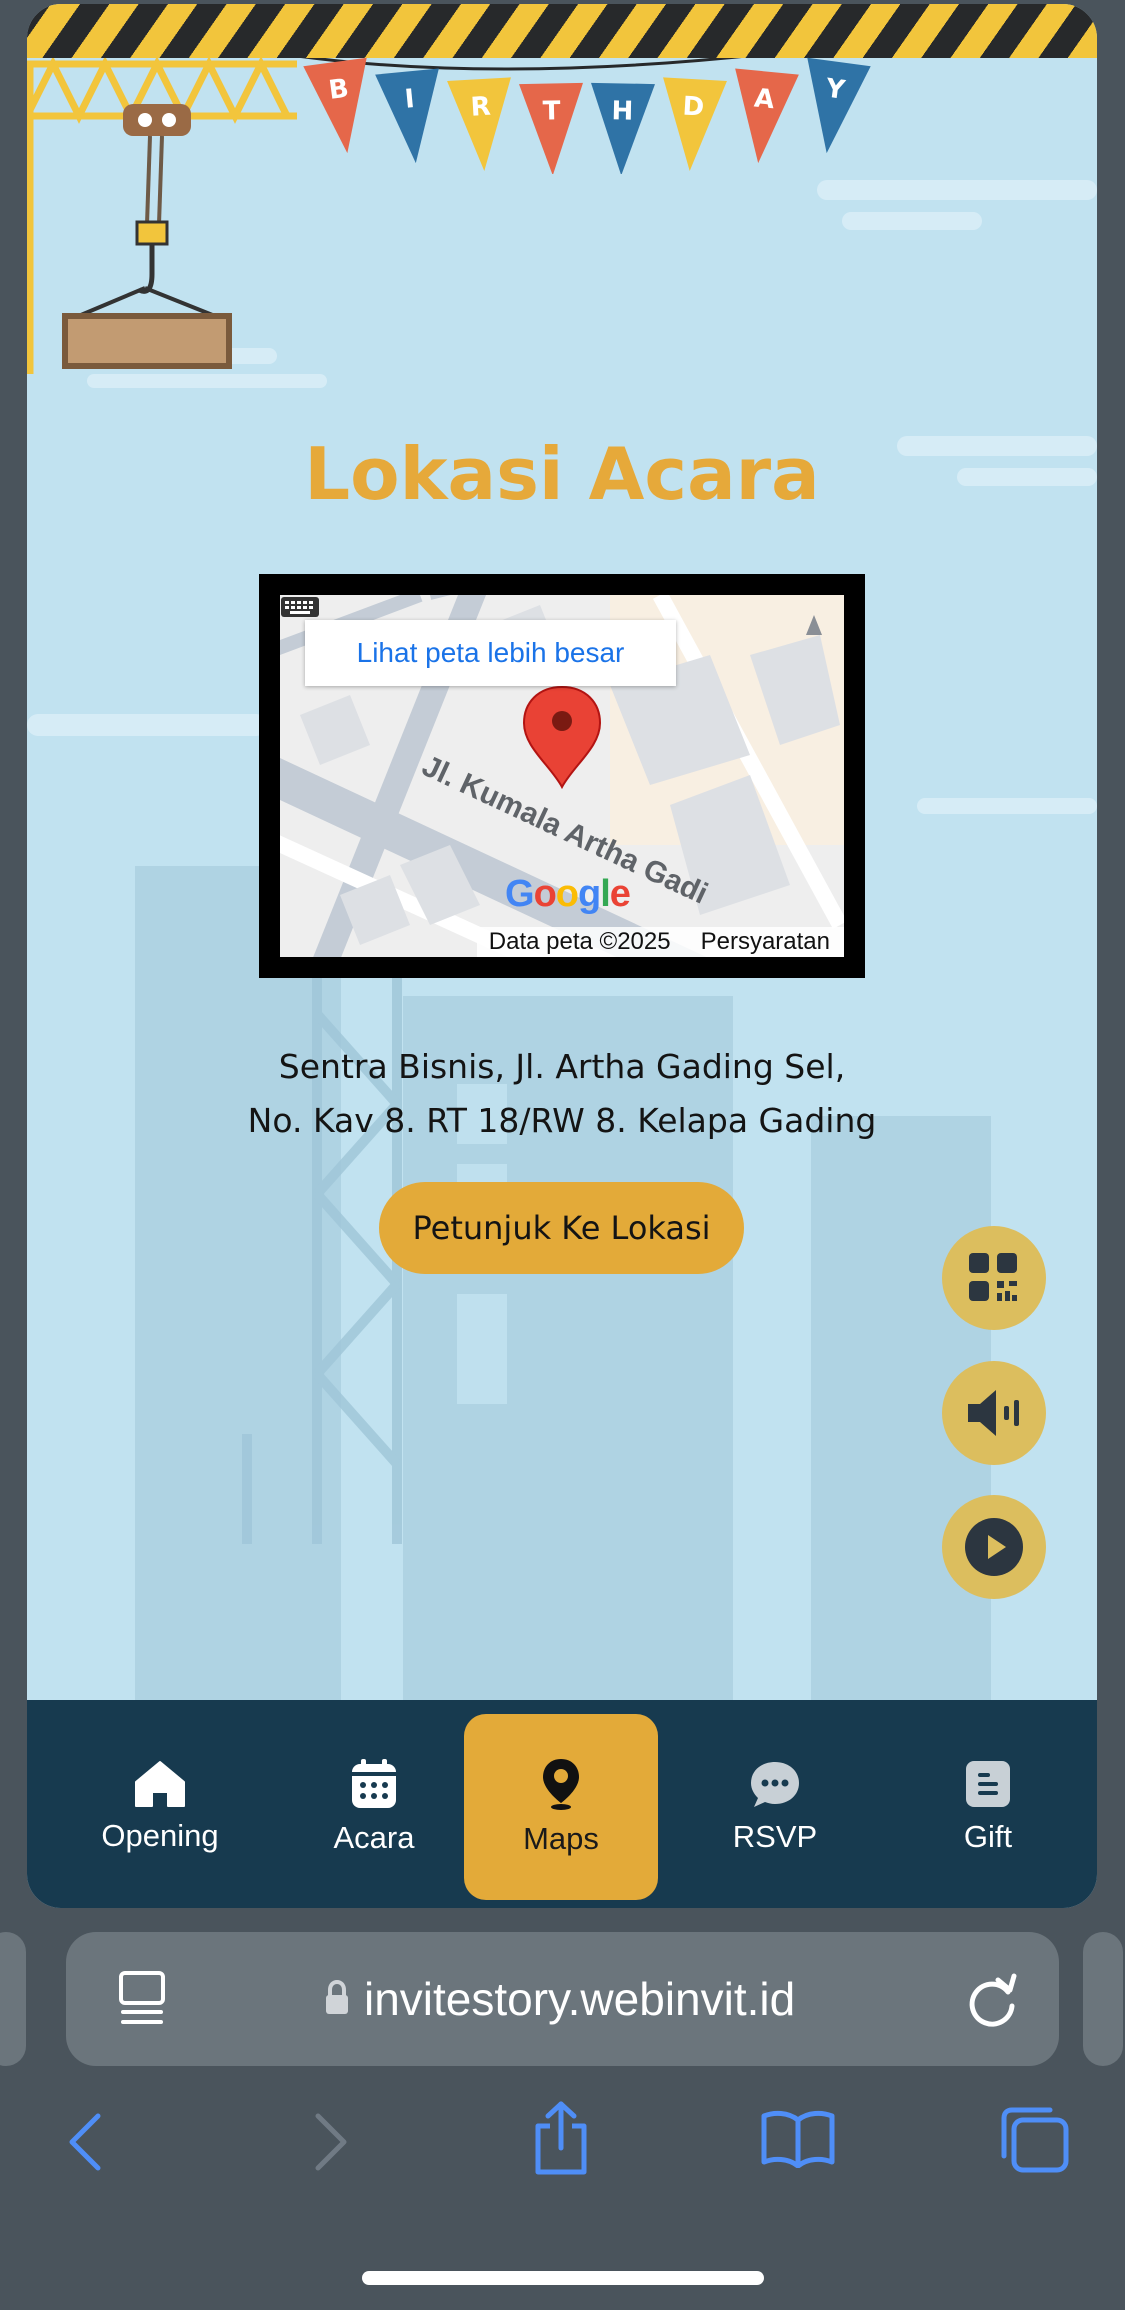  I want to click on bunting-letter: A, so click(764, 100).